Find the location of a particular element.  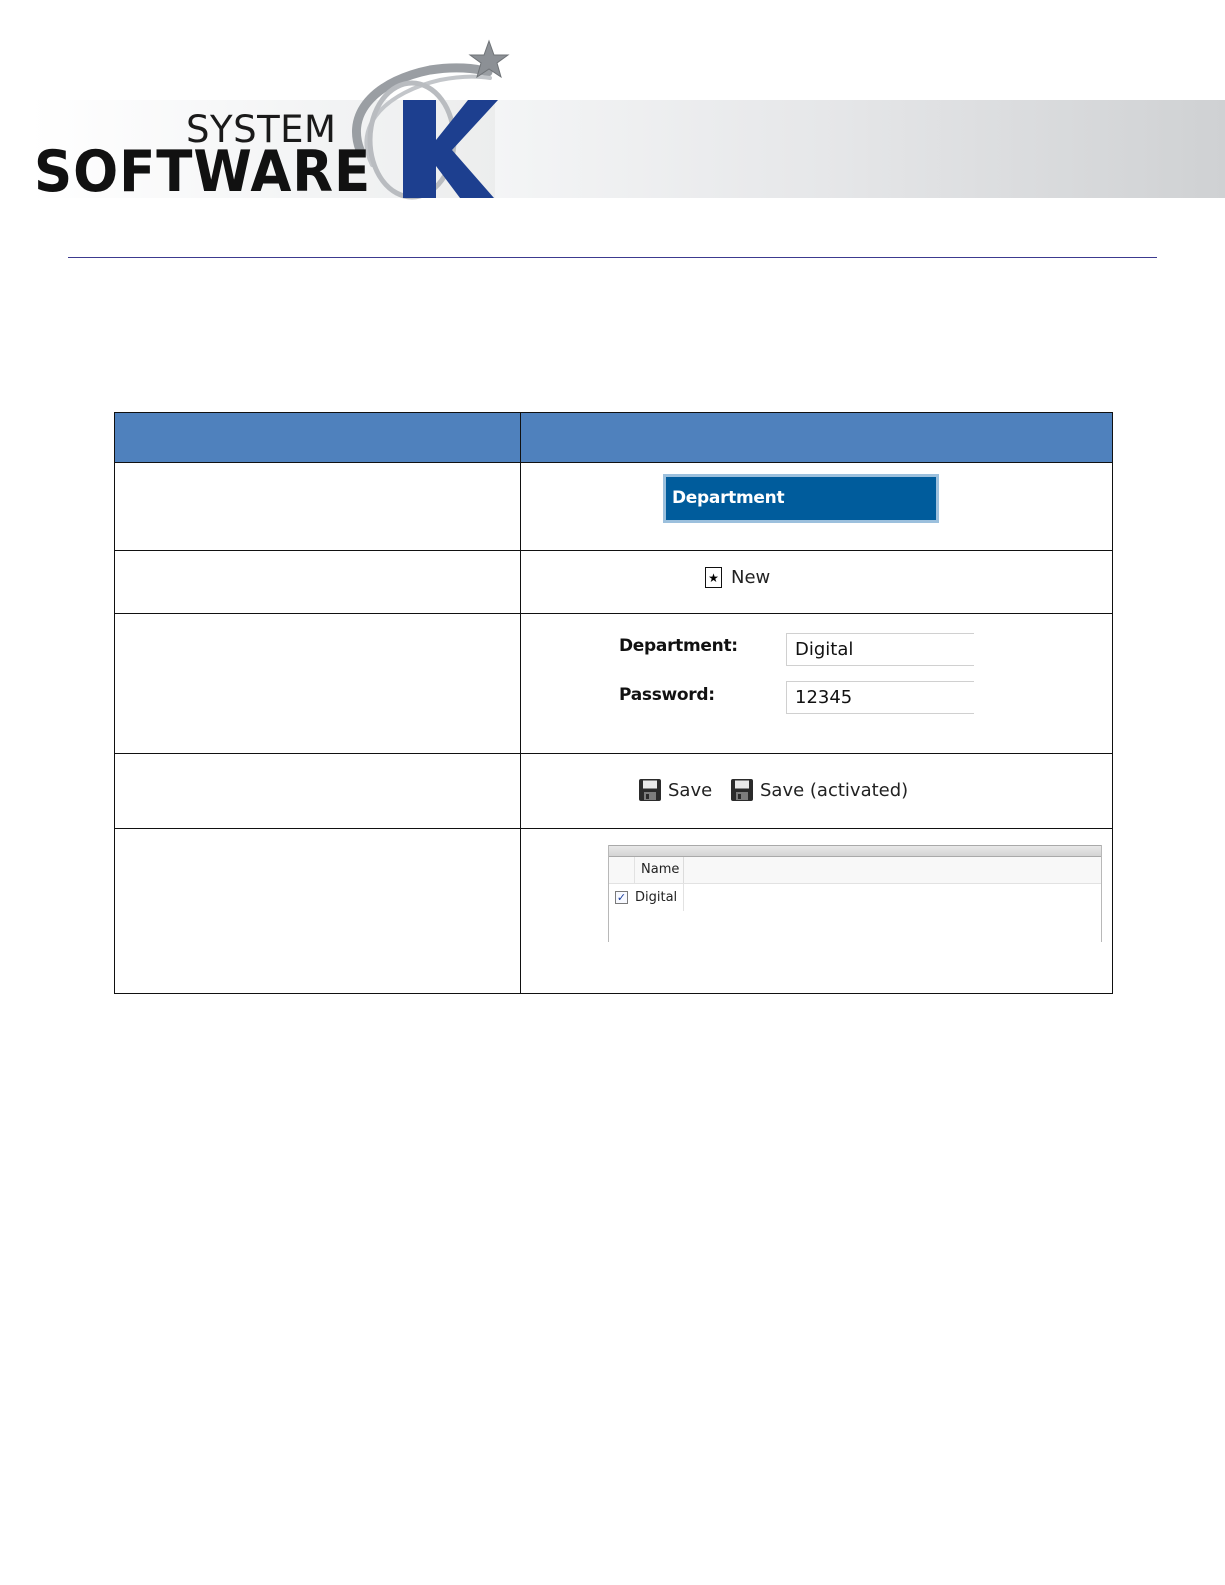

row-illustration: Save Save (activated) is located at coordinates (816, 791).